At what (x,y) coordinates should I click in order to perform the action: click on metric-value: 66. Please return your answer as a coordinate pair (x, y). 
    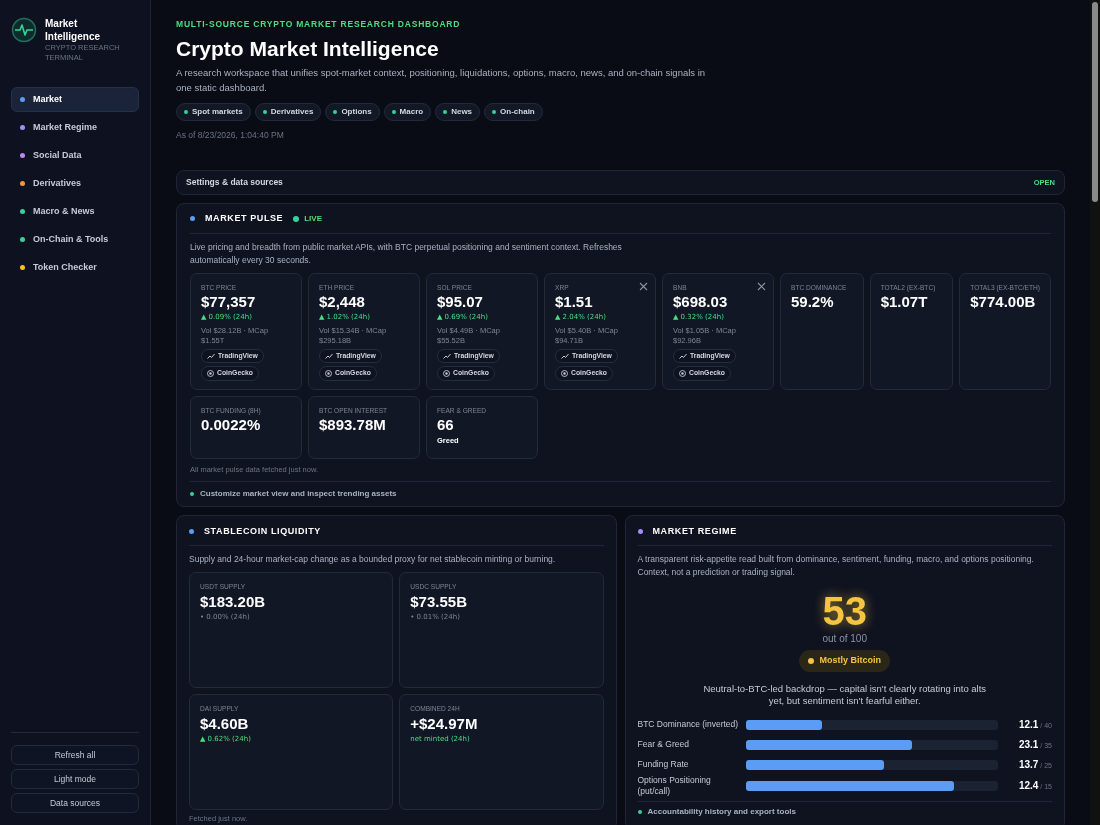
    Looking at the image, I should click on (446, 425).